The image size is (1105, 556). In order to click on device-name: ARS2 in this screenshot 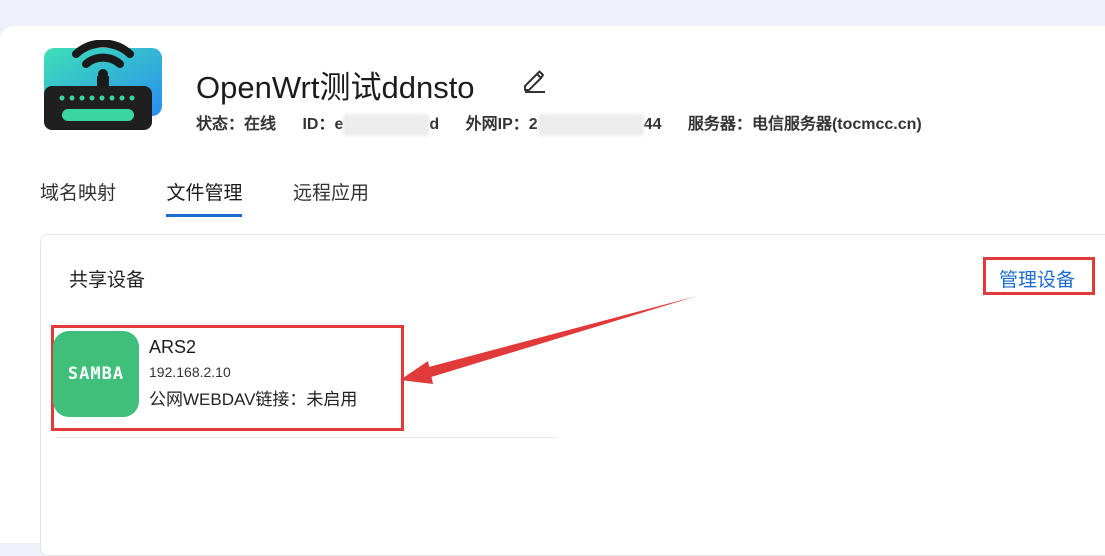, I will do `click(173, 347)`.